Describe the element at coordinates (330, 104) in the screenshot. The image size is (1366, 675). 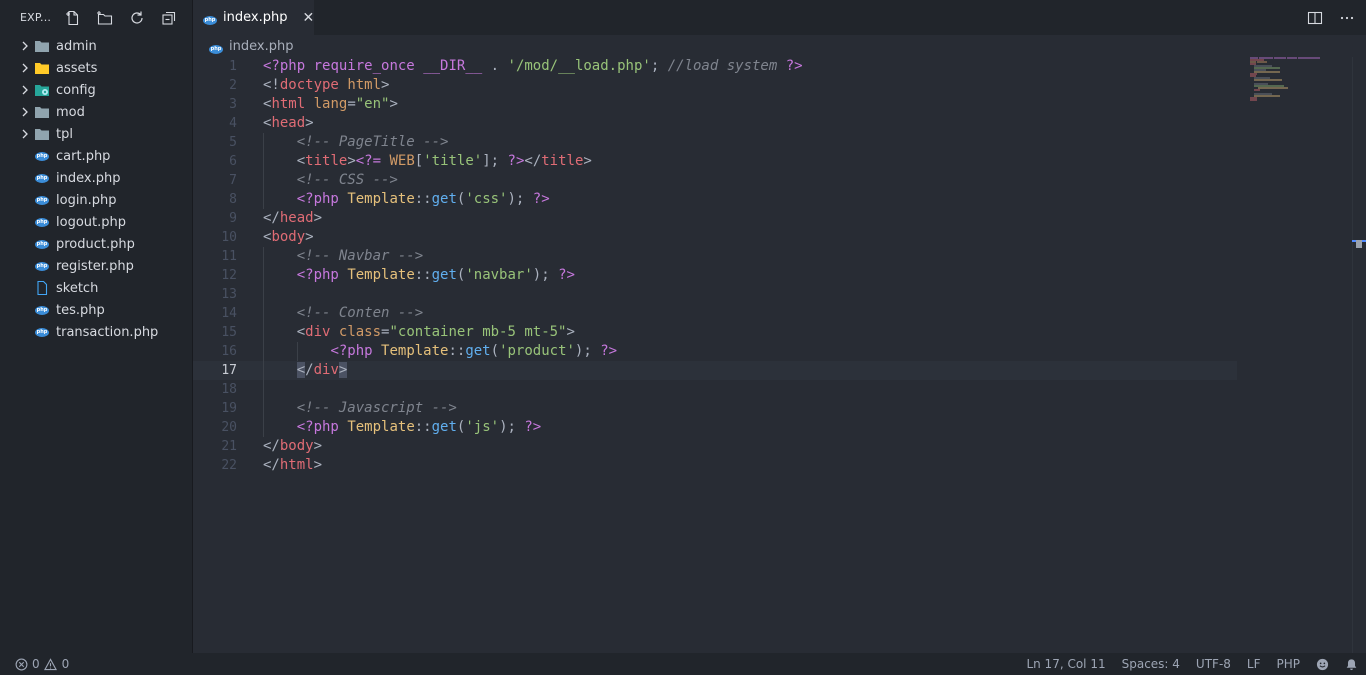
I see `code-line: <html lang="en">` at that location.